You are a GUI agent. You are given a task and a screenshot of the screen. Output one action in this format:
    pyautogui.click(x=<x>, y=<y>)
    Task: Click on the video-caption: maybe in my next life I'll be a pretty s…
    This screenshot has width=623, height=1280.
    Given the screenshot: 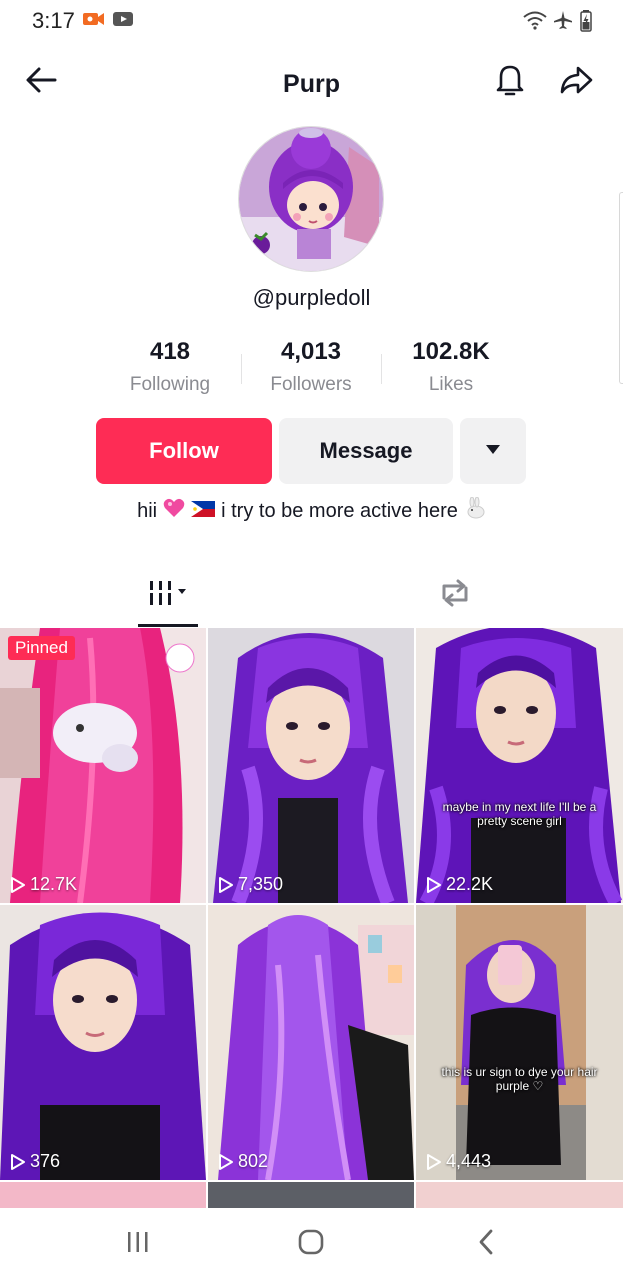 What is the action you would take?
    pyautogui.click(x=519, y=814)
    